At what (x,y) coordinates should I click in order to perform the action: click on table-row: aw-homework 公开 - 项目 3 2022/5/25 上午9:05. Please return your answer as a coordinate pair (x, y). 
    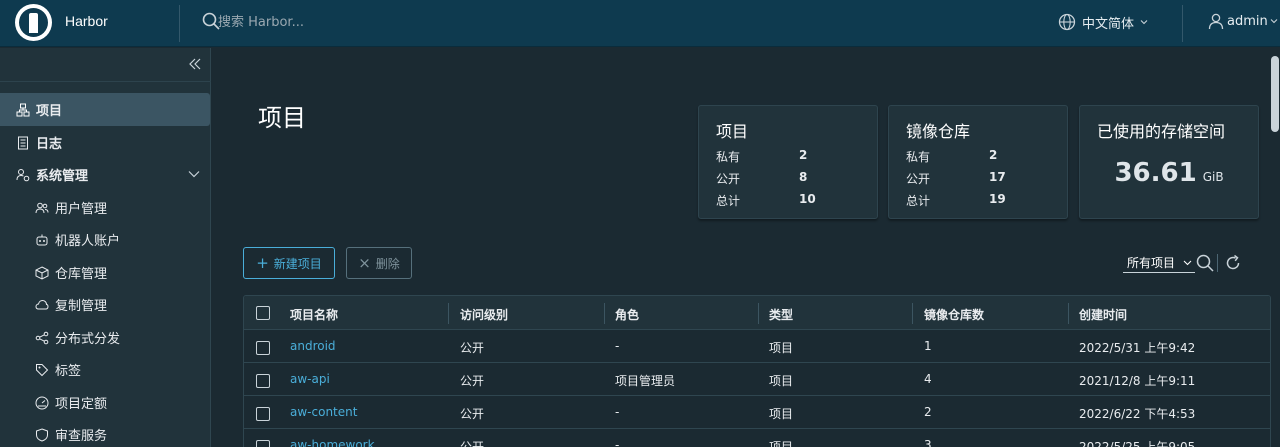
    Looking at the image, I should click on (757, 438).